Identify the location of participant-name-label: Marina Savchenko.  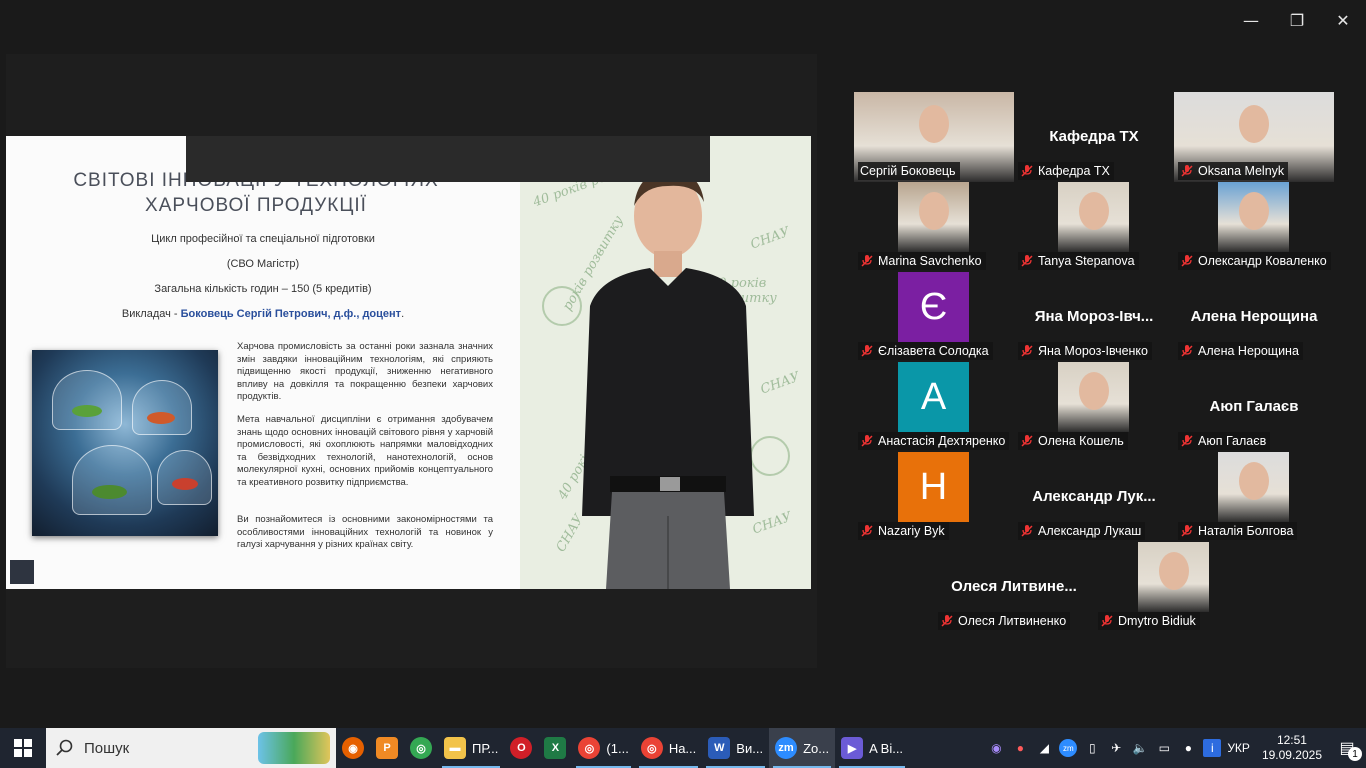
(922, 261).